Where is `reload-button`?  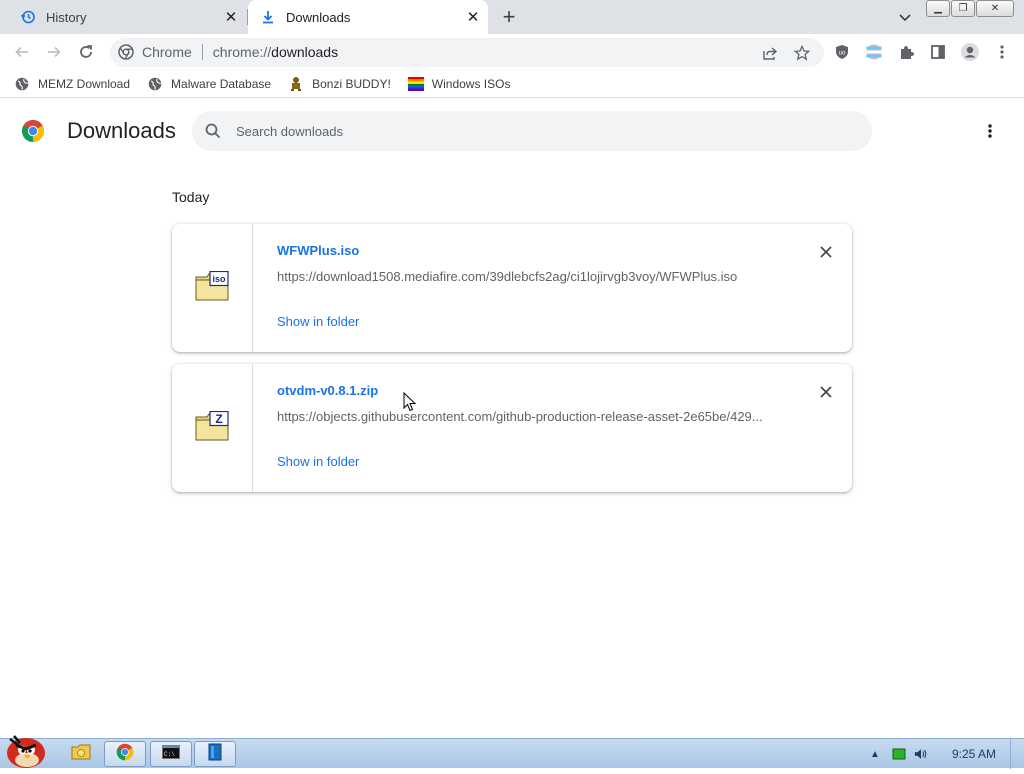 reload-button is located at coordinates (86, 52).